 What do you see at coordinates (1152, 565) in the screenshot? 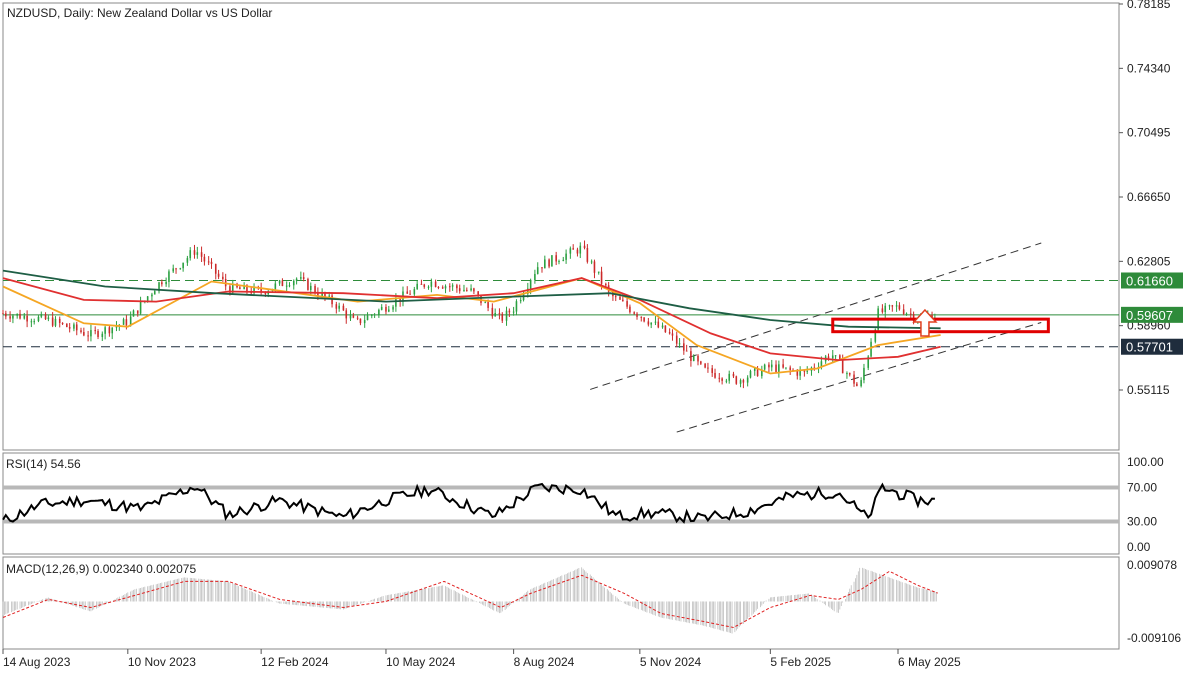
I see `macd-tick-label: 0.009078` at bounding box center [1152, 565].